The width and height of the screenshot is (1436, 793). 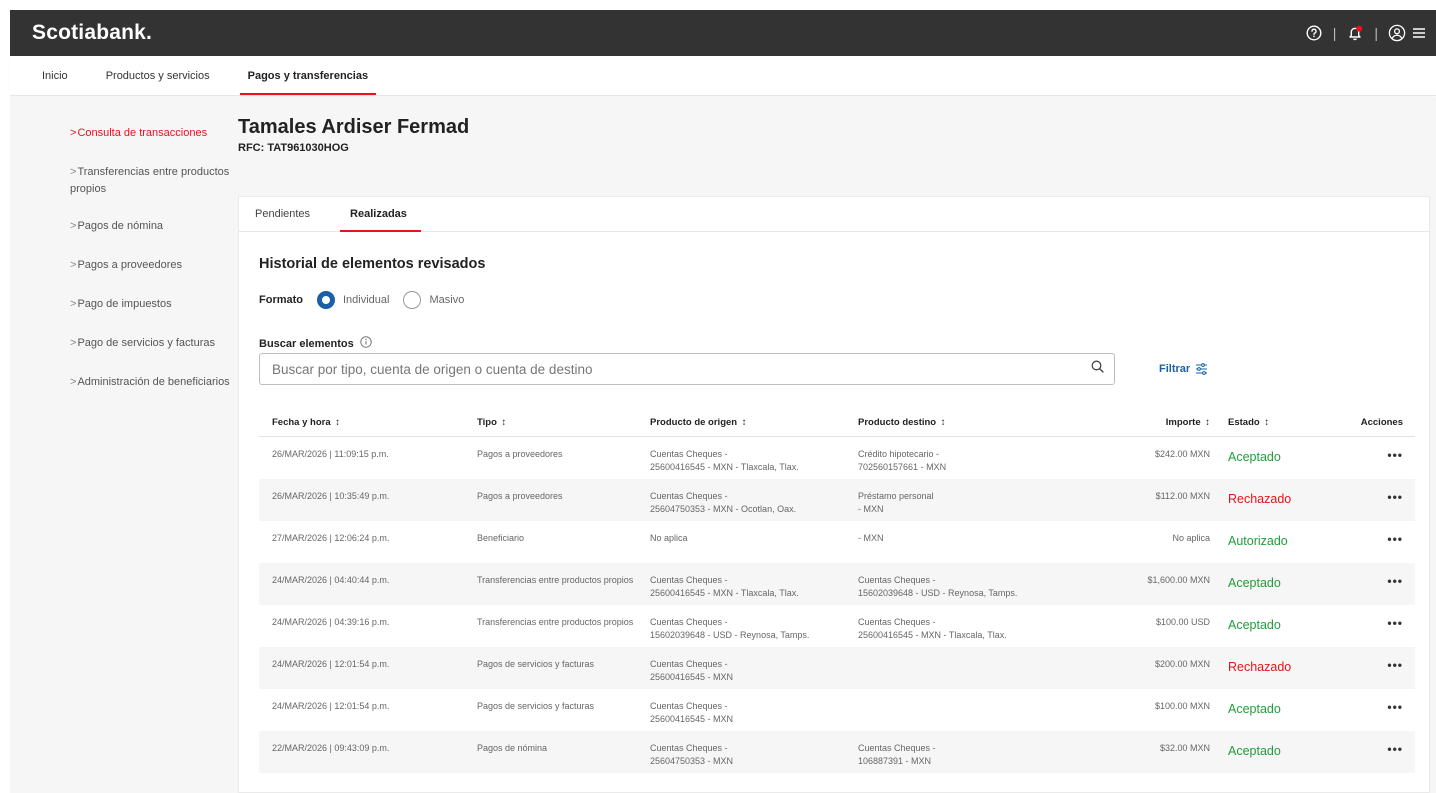 What do you see at coordinates (1182, 496) in the screenshot?
I see `cell-importe: $112.00 MXN` at bounding box center [1182, 496].